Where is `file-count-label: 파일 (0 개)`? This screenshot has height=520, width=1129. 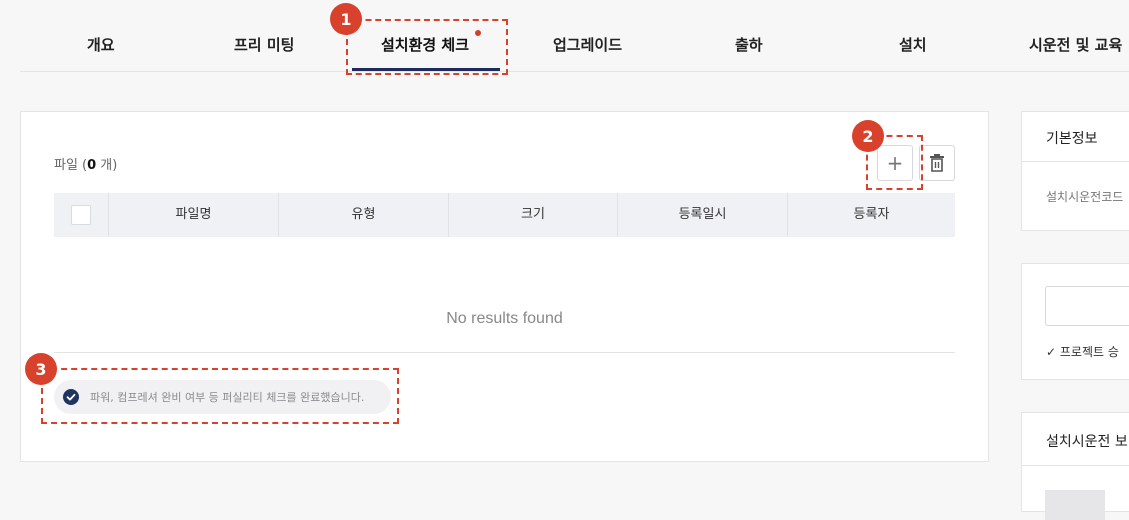 file-count-label: 파일 (0 개) is located at coordinates (86, 165).